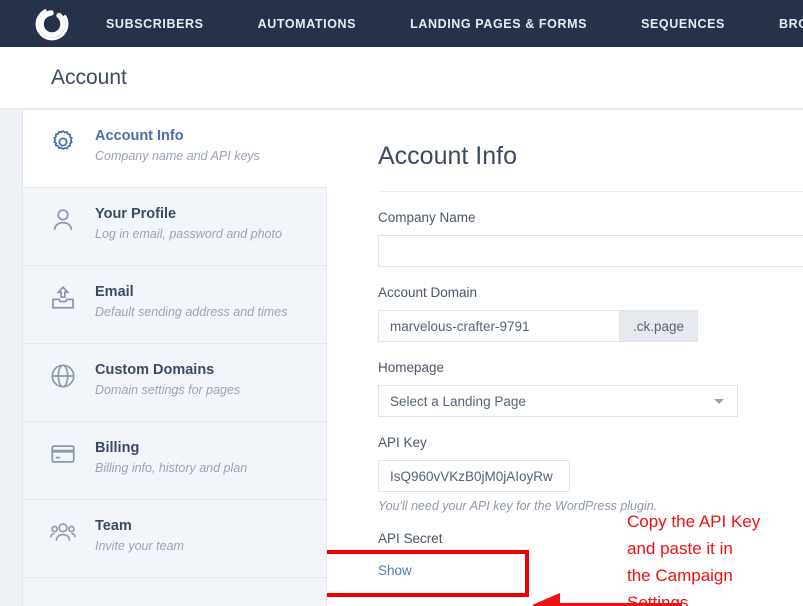 Image resolution: width=803 pixels, height=606 pixels. I want to click on sidebar-item-desc: Log in email, password and photo, so click(188, 234).